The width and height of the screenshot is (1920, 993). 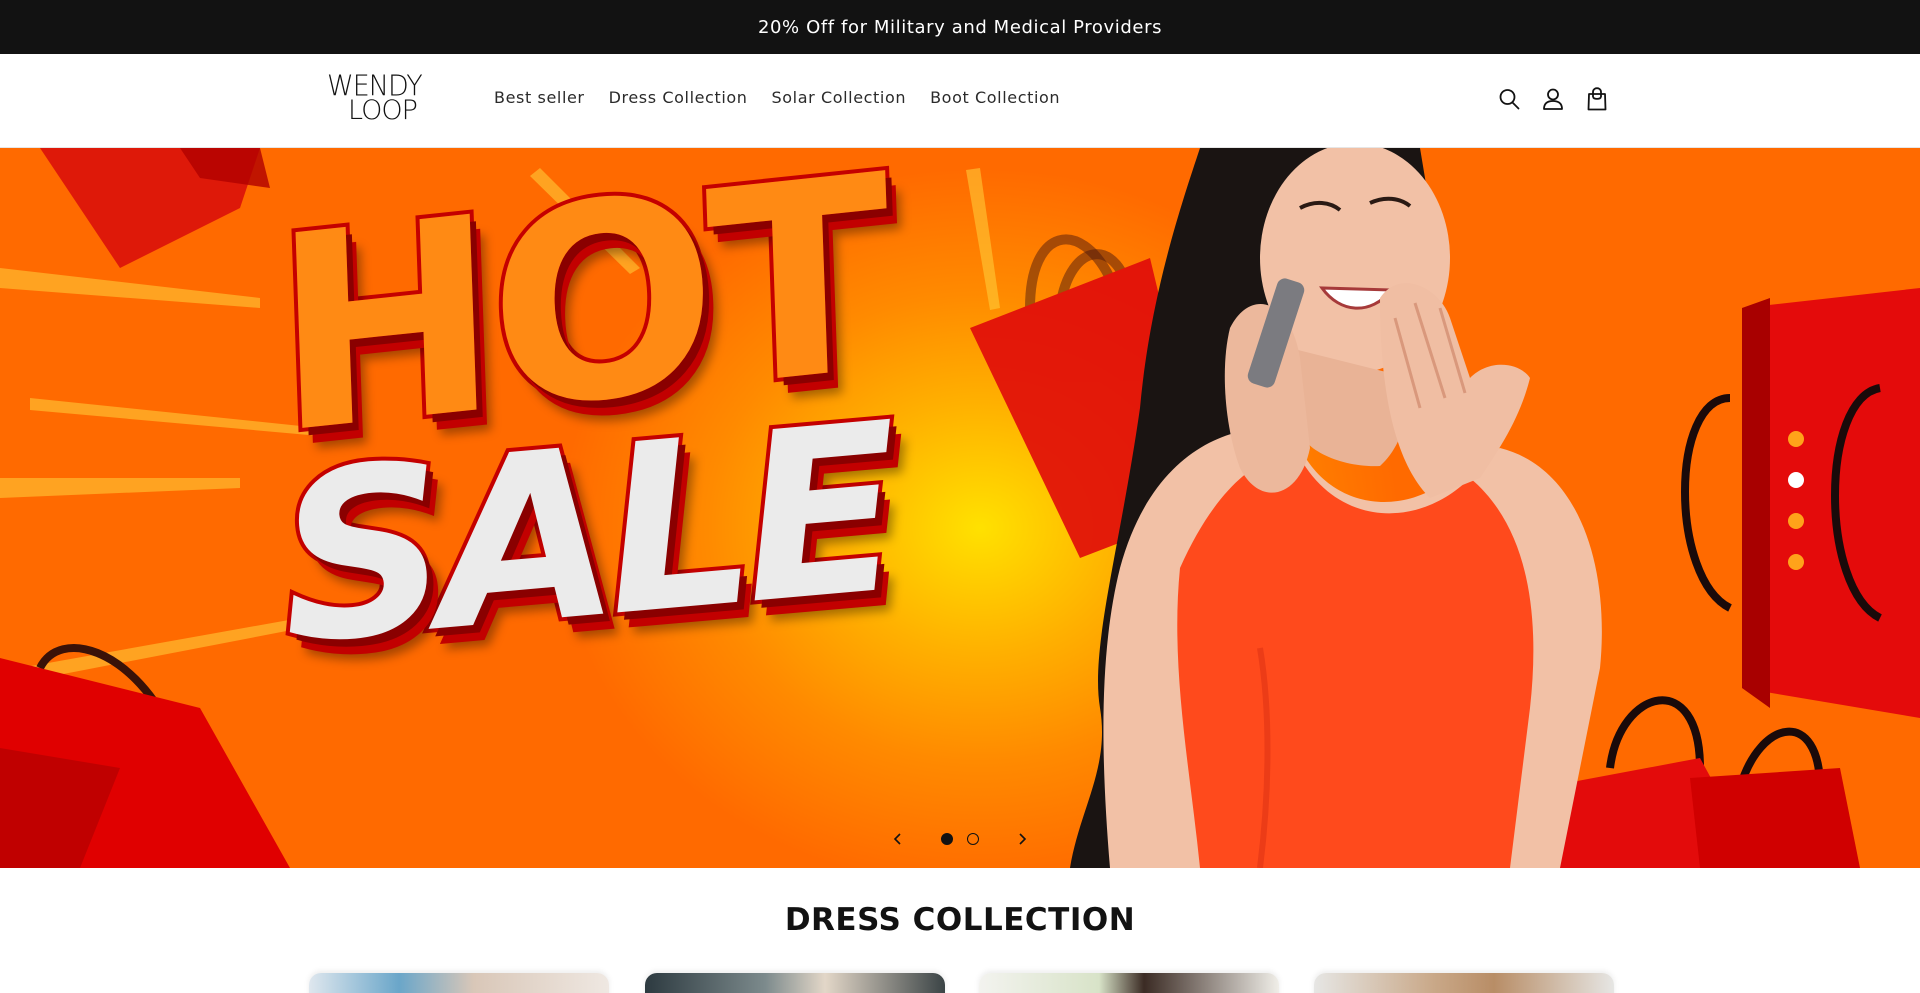 I want to click on chevron-right-icon, so click(x=1023, y=839).